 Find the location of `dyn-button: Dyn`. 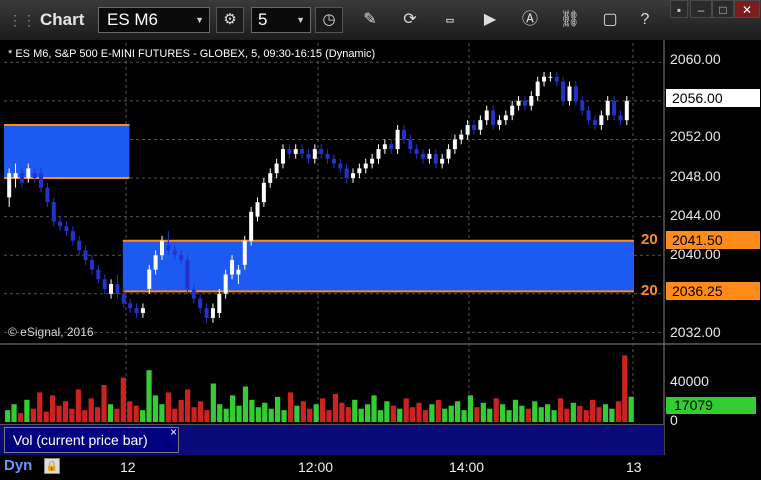

dyn-button: Dyn is located at coordinates (18, 465).